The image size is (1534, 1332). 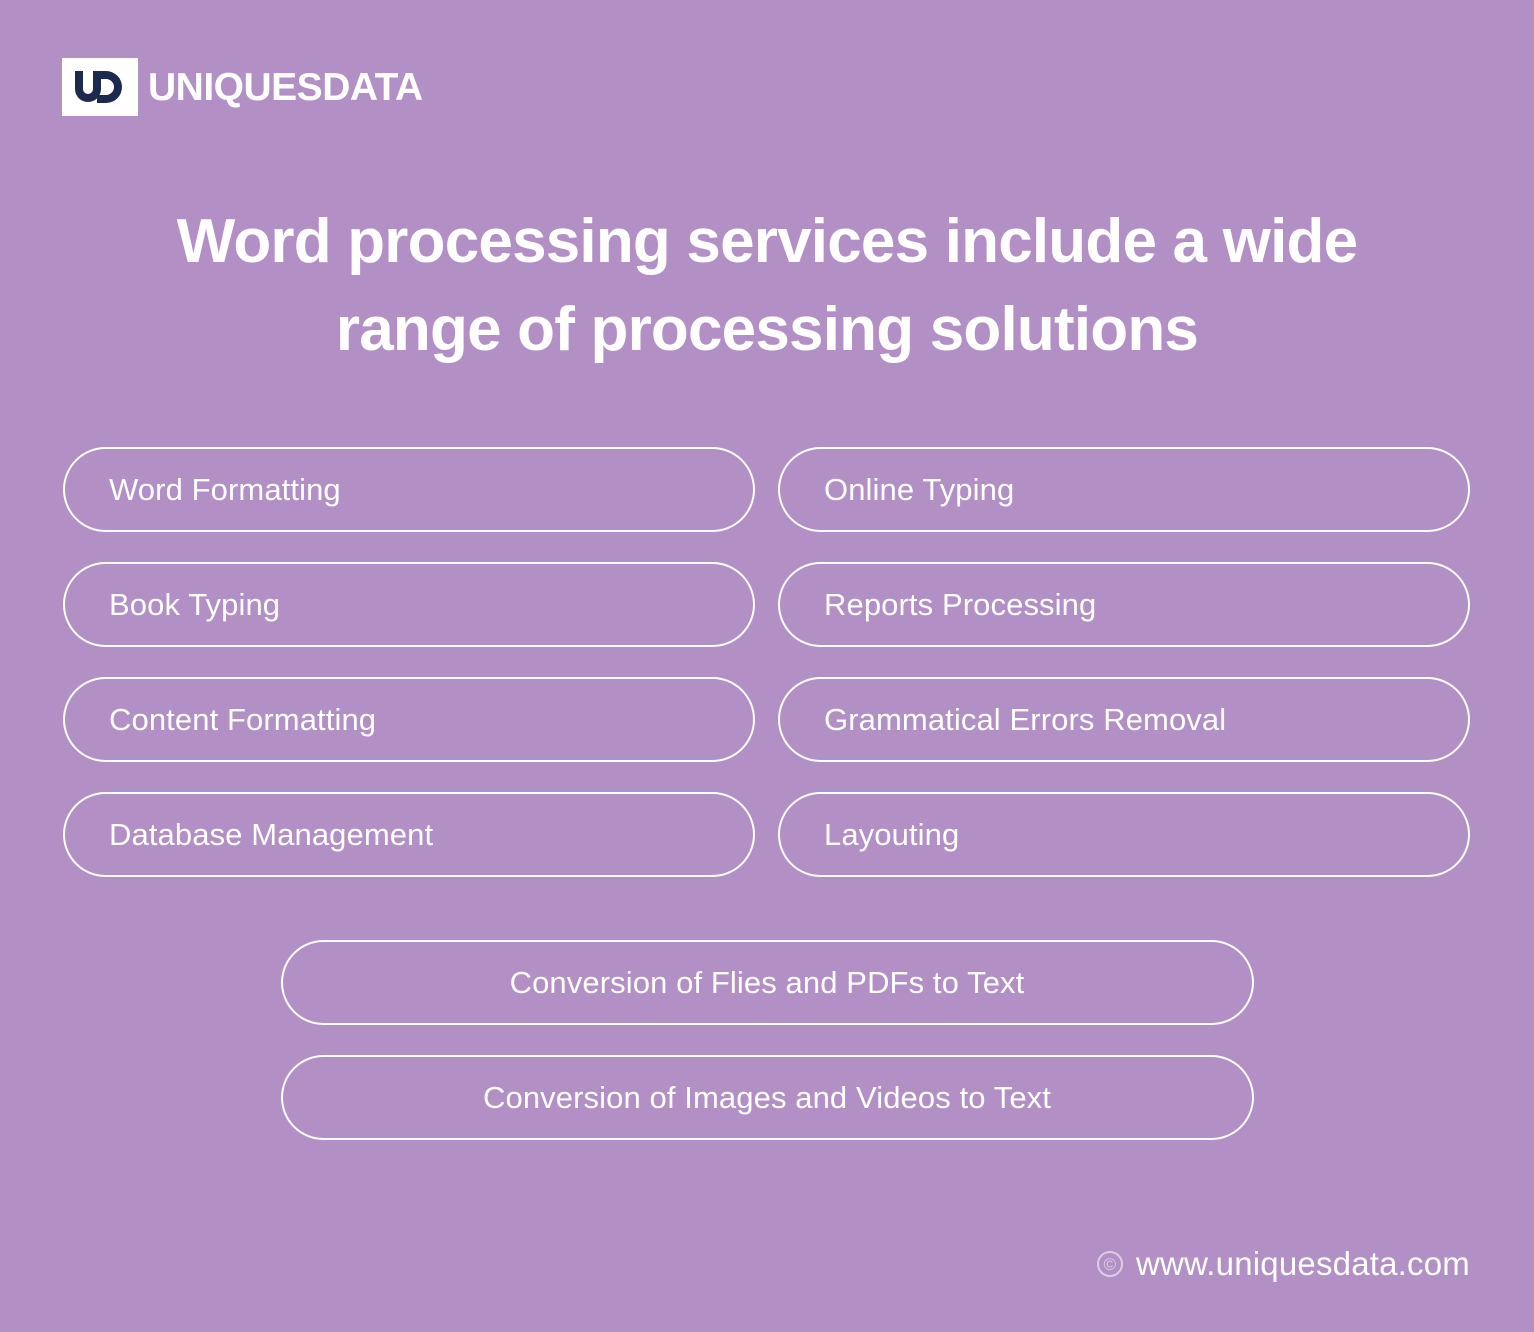 What do you see at coordinates (409, 719) in the screenshot?
I see `service-pill: Content Formatting` at bounding box center [409, 719].